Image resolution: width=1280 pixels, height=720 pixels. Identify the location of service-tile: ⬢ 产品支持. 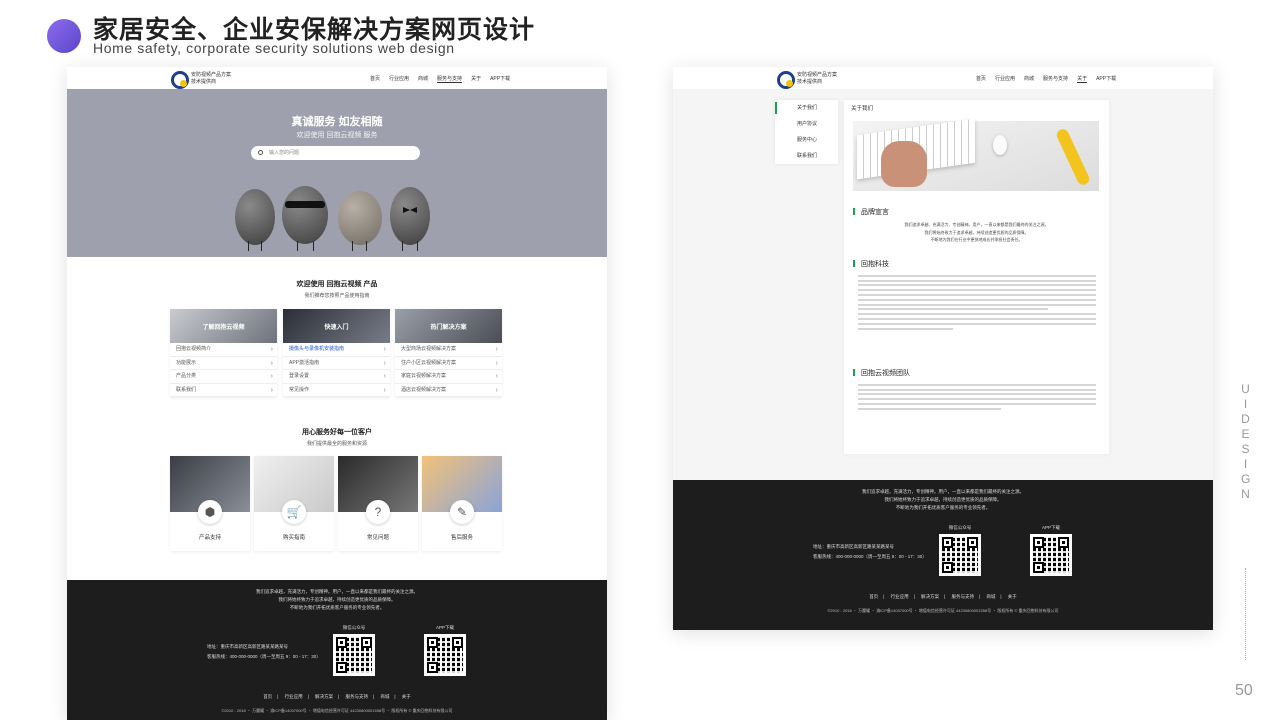
(210, 503).